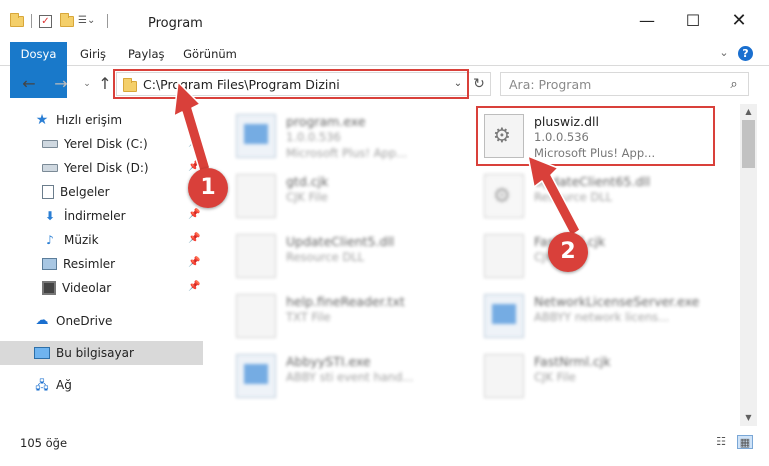 Image resolution: width=769 pixels, height=466 pixels. Describe the element at coordinates (572, 361) in the screenshot. I see `file-name: FastNrml.cjk` at that location.